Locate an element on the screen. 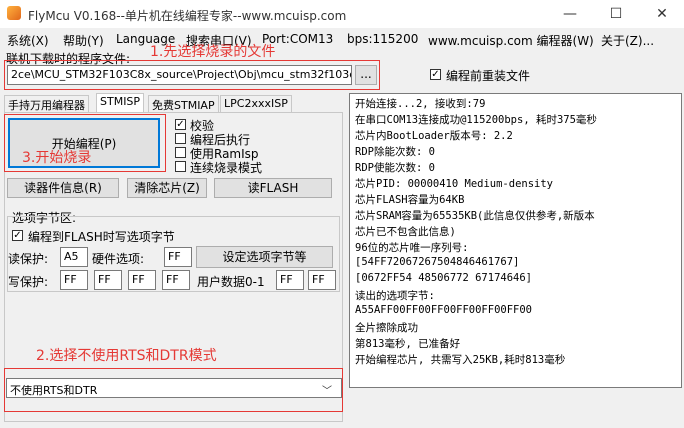 This screenshot has height=428, width=684. menu-bps: bps:115200 is located at coordinates (382, 39).